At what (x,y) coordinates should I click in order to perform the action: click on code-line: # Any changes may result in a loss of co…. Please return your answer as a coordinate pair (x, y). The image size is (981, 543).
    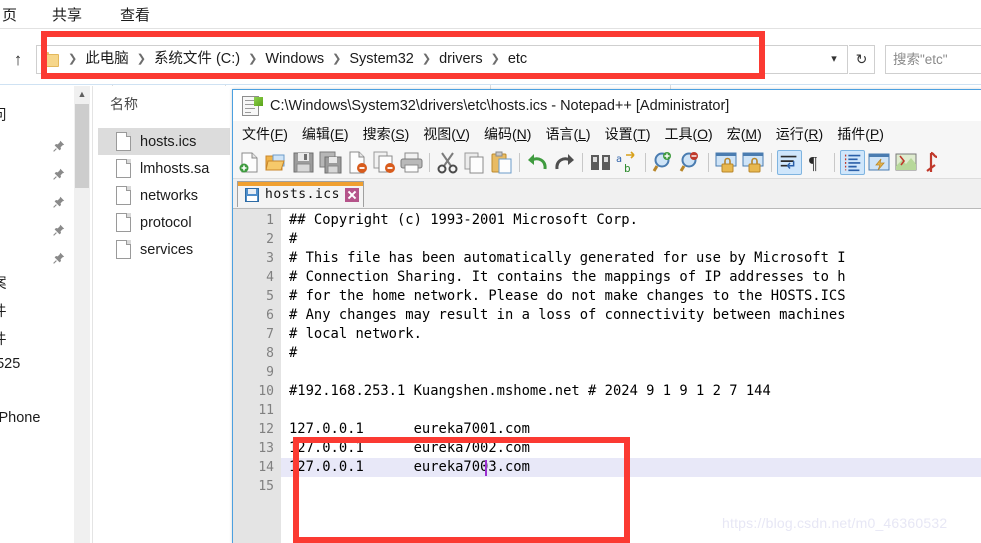
    Looking at the image, I should click on (567, 315).